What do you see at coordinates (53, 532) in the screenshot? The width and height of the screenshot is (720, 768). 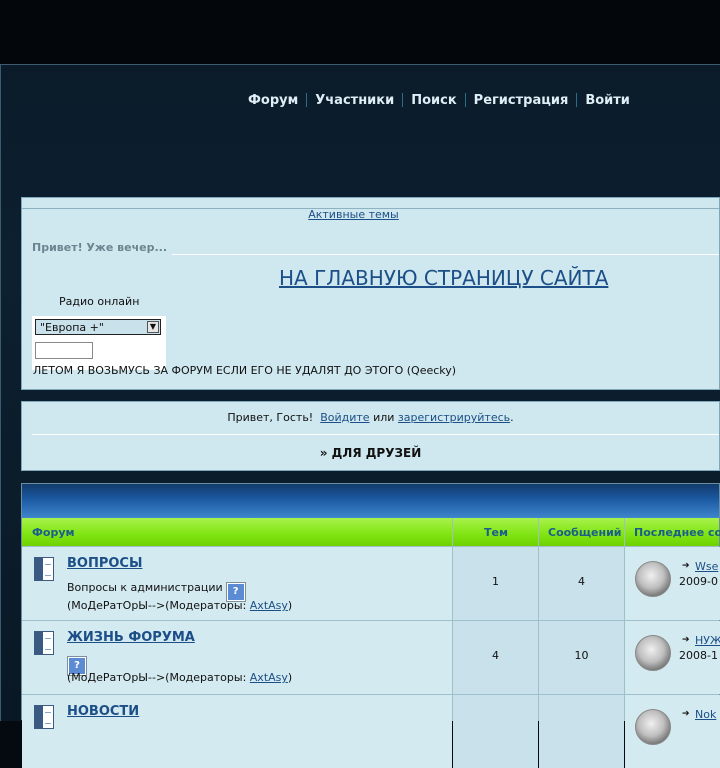 I see `column-header-forum: Форум` at bounding box center [53, 532].